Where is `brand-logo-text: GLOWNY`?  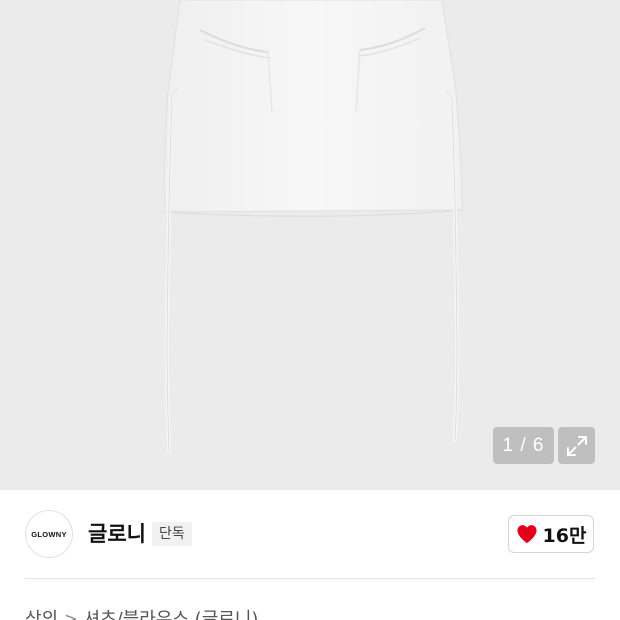
brand-logo-text: GLOWNY is located at coordinates (49, 534).